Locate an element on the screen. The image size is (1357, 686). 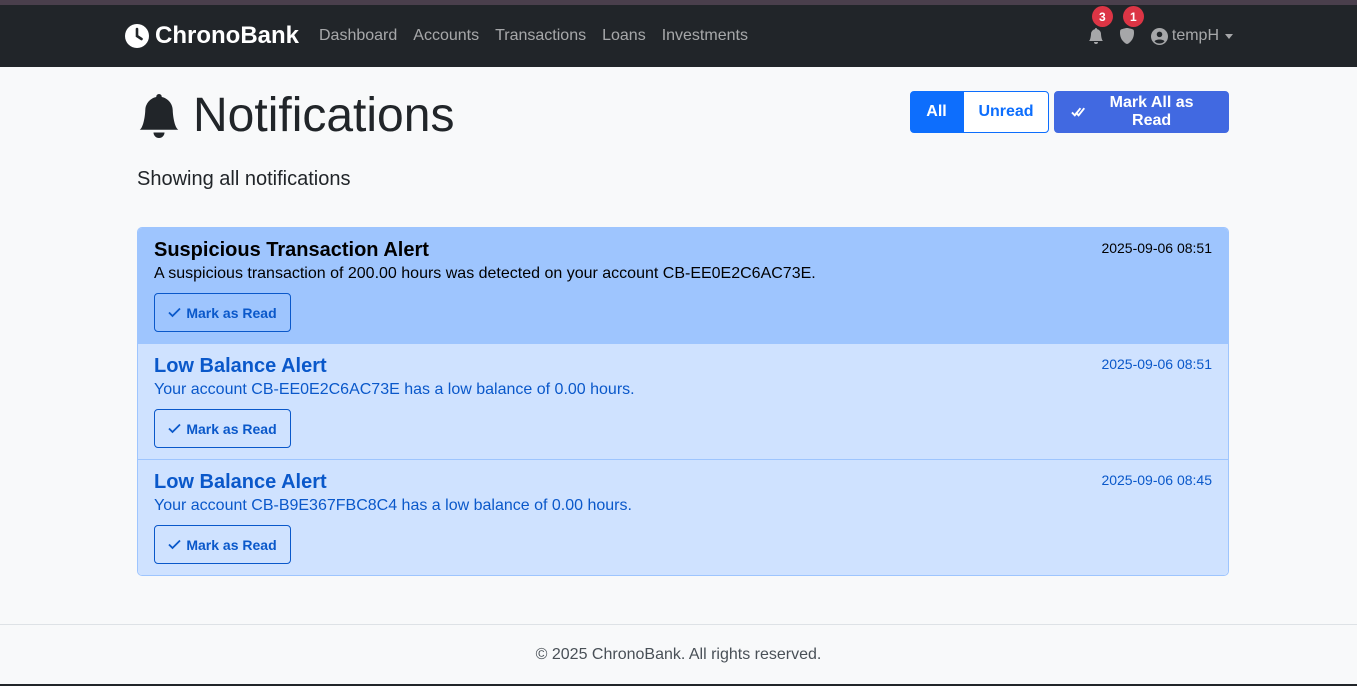
security-count-badge: 1 is located at coordinates (1133, 16).